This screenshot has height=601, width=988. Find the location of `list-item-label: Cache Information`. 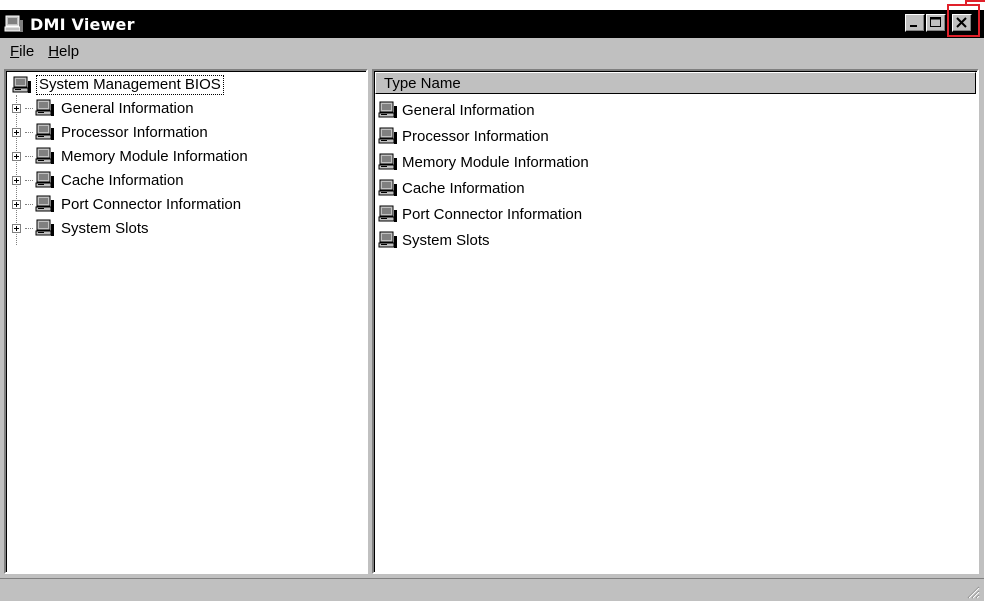

list-item-label: Cache Information is located at coordinates (463, 188).